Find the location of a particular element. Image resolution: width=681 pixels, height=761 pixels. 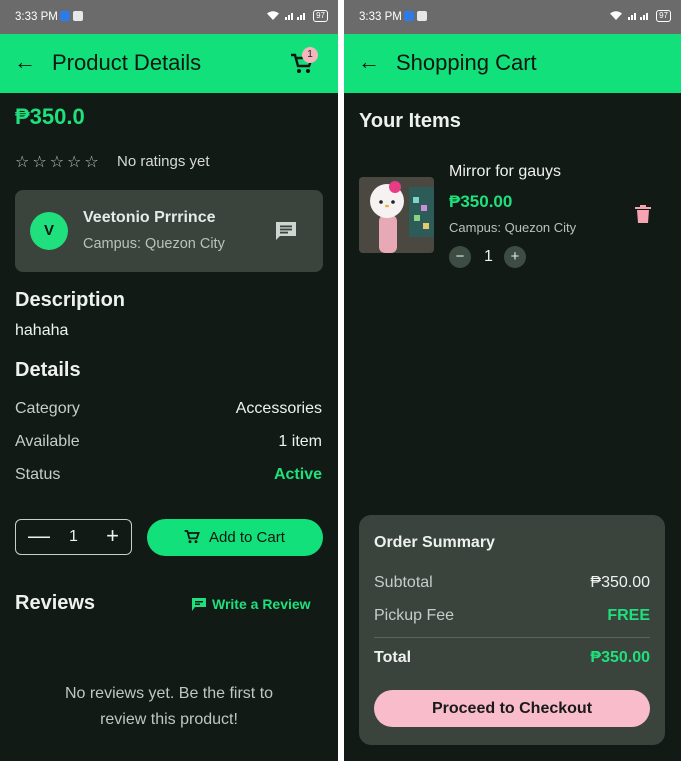

write-review-label: Write a Review is located at coordinates (261, 604).